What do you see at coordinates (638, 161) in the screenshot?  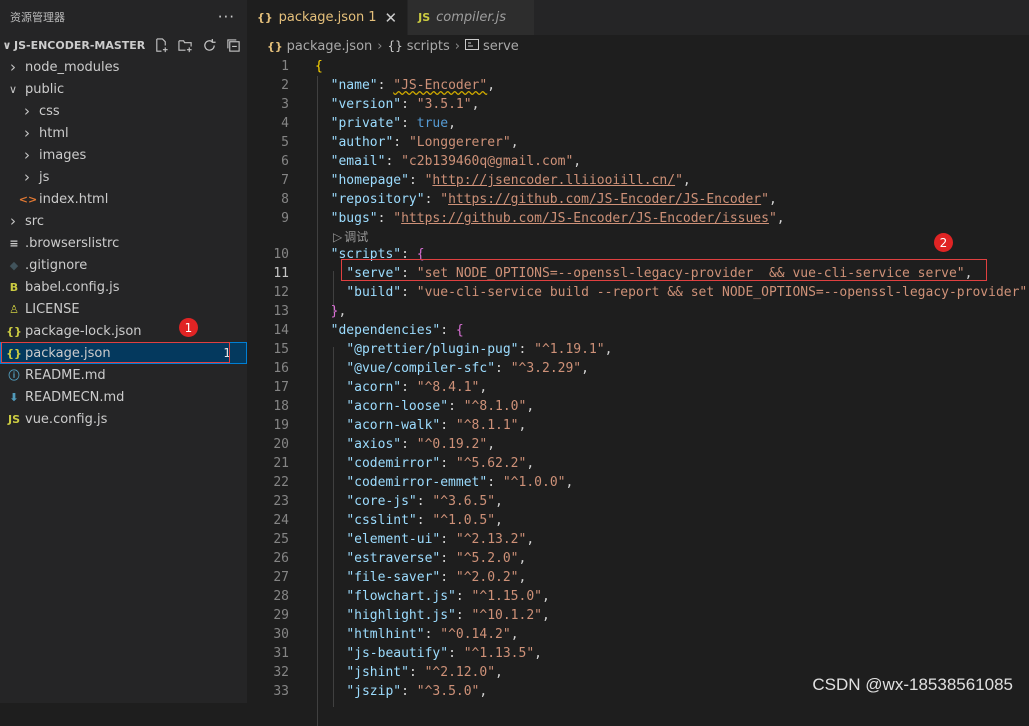 I see `code-line: 6 "email": "c2b139460q@gmail.com",` at bounding box center [638, 161].